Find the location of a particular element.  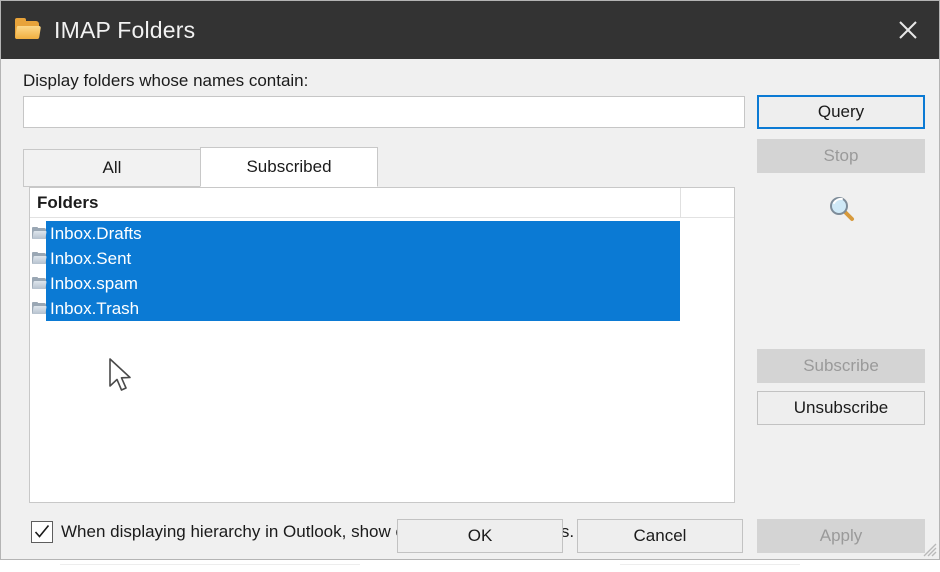

subscribe-button: Subscribe is located at coordinates (841, 366).